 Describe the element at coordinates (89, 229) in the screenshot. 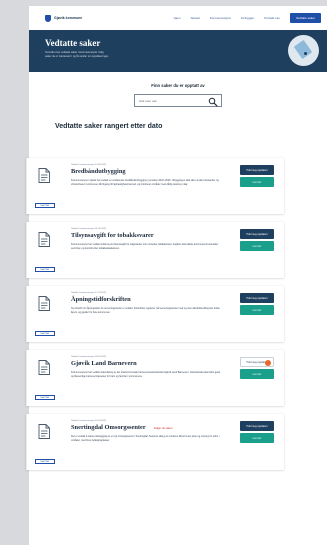

I see `case-date: Vedtatt i kommunestyret 31.05.2023` at that location.